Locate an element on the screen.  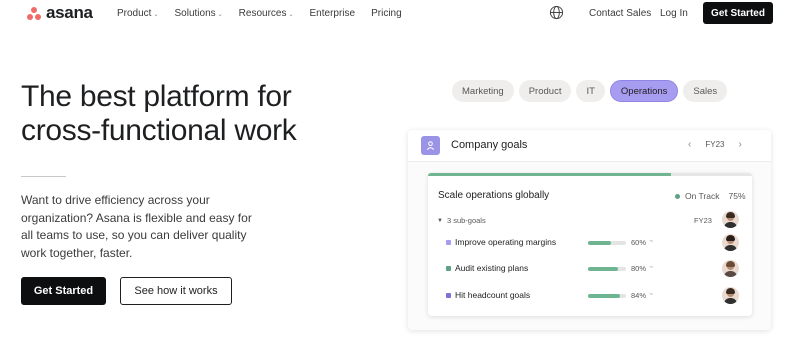
subgoal-label: Improve operating margins is located at coordinates (506, 242).